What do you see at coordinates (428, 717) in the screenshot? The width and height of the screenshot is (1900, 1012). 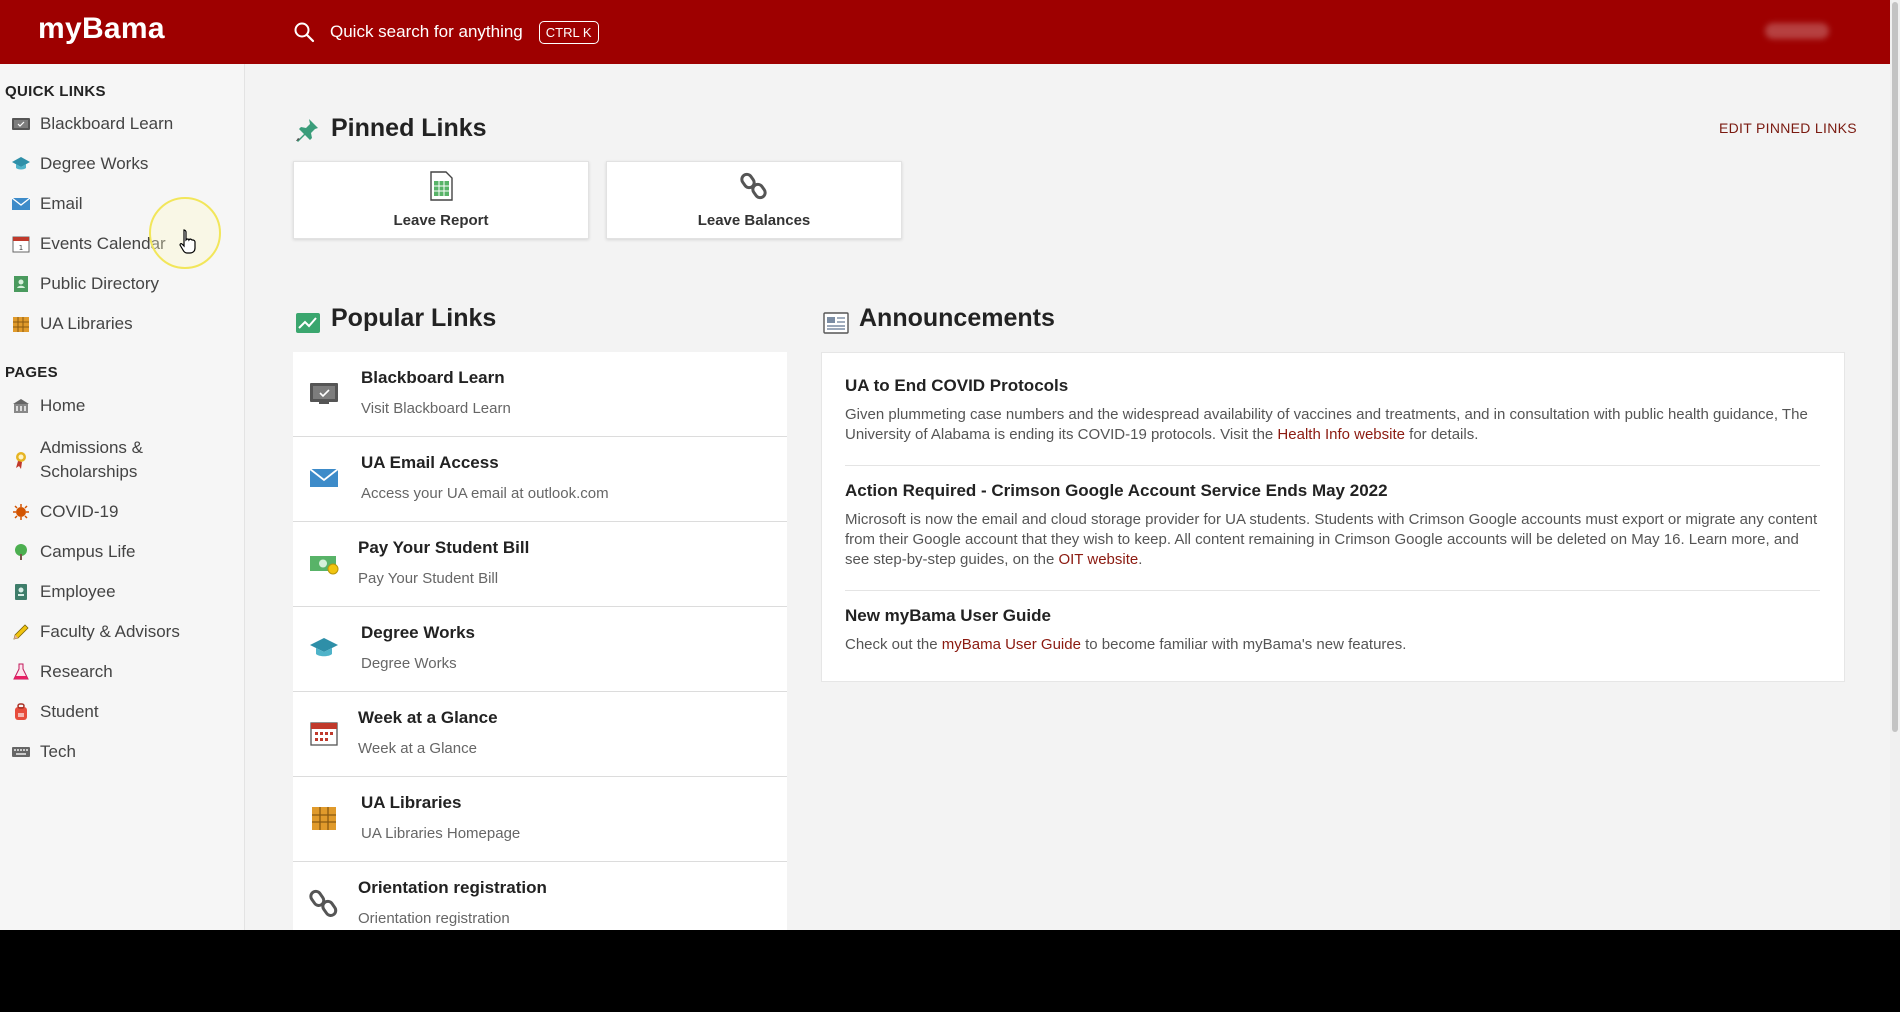 I see `popular-link-title: Week at a Glance` at bounding box center [428, 717].